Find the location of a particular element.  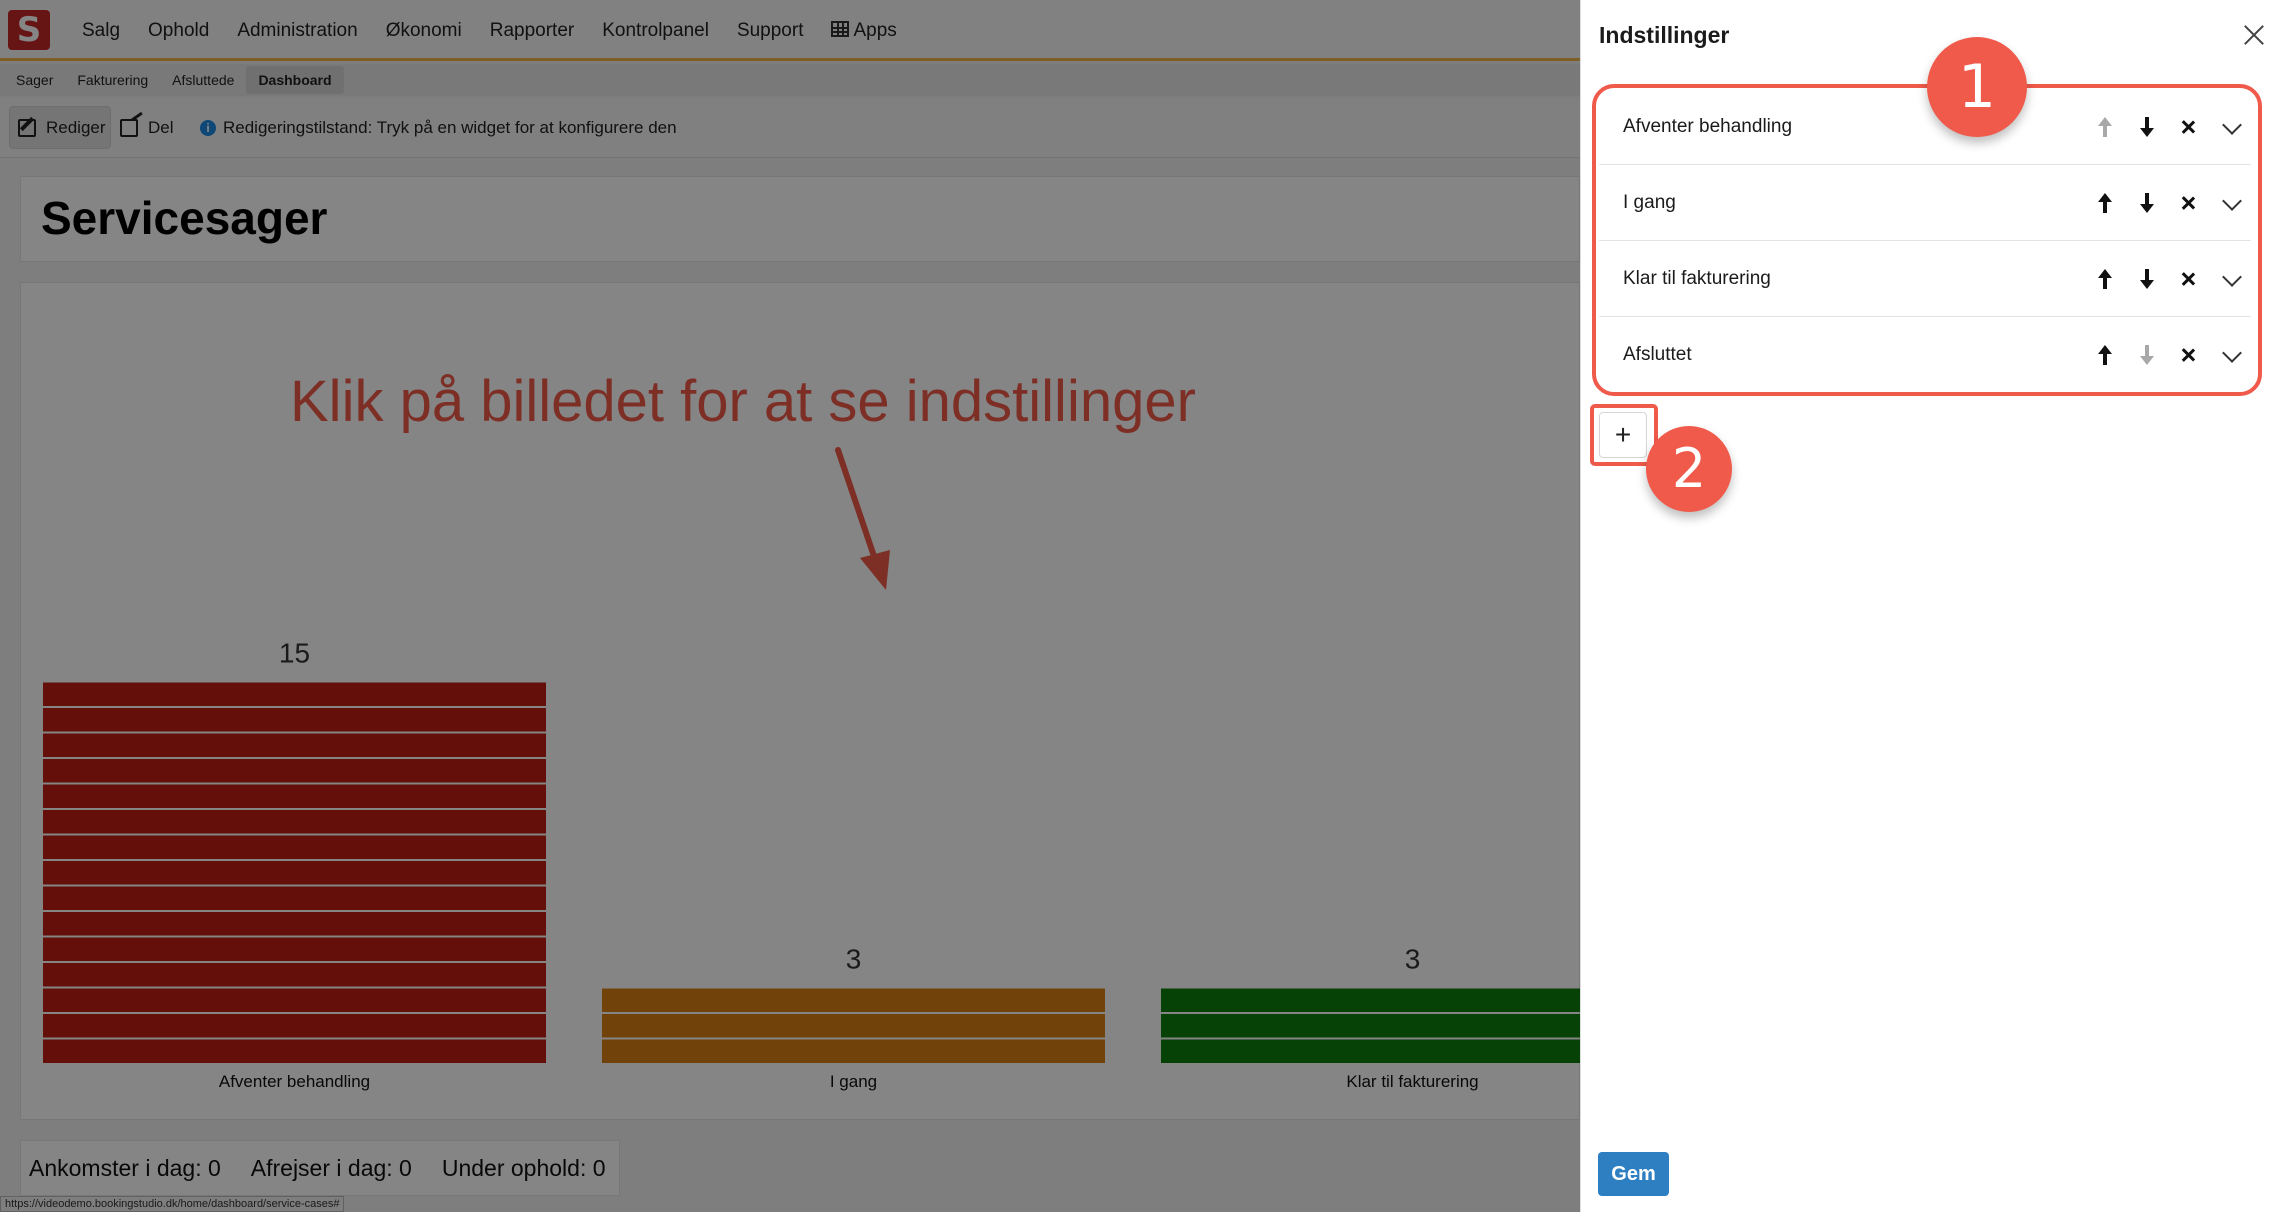

callout-badge-1: 1 is located at coordinates (1977, 87).